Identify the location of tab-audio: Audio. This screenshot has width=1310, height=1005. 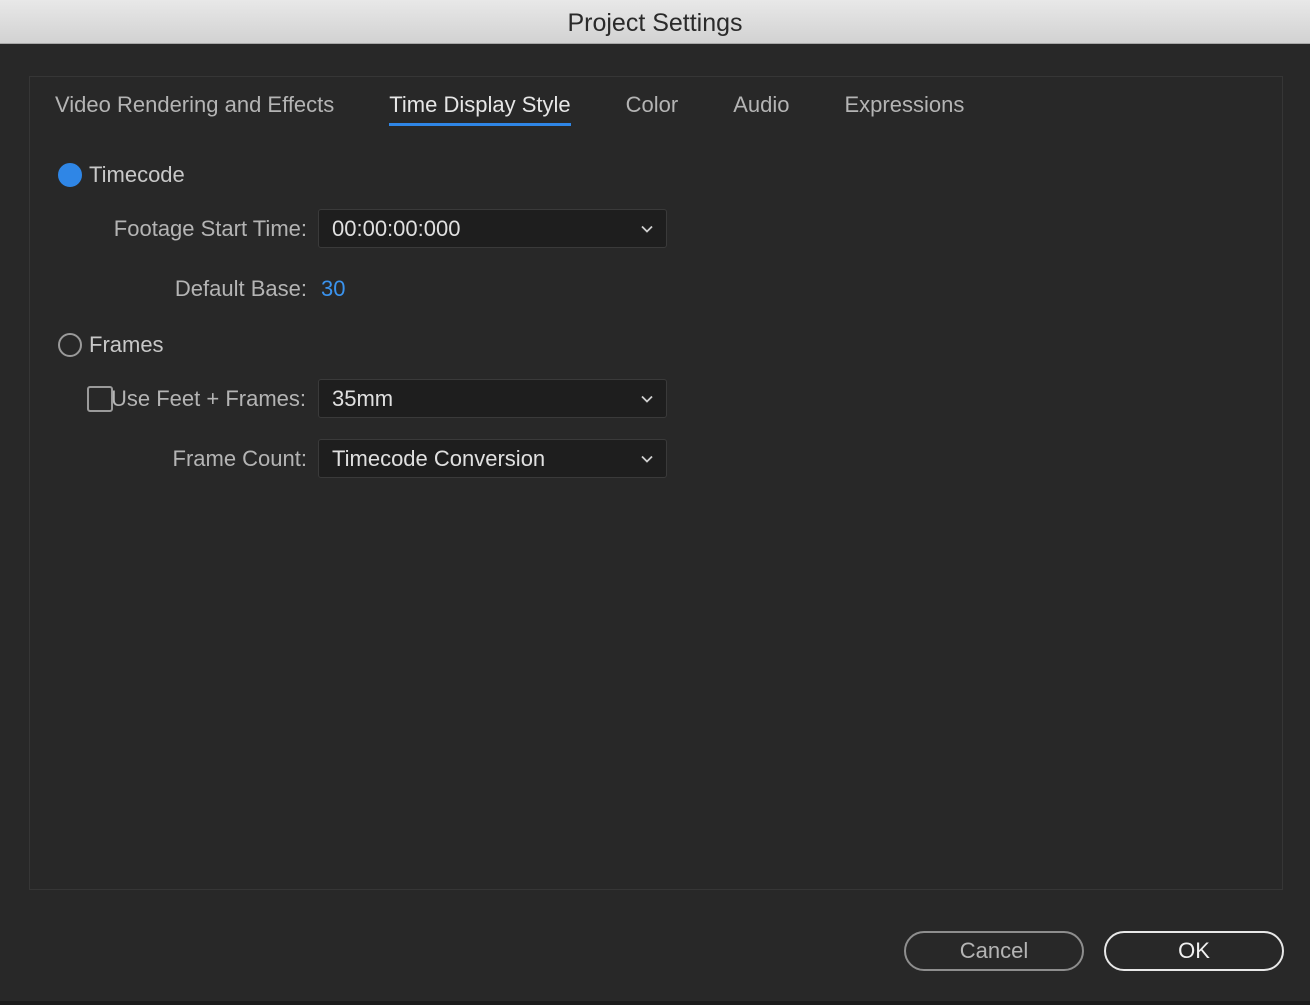
(761, 107).